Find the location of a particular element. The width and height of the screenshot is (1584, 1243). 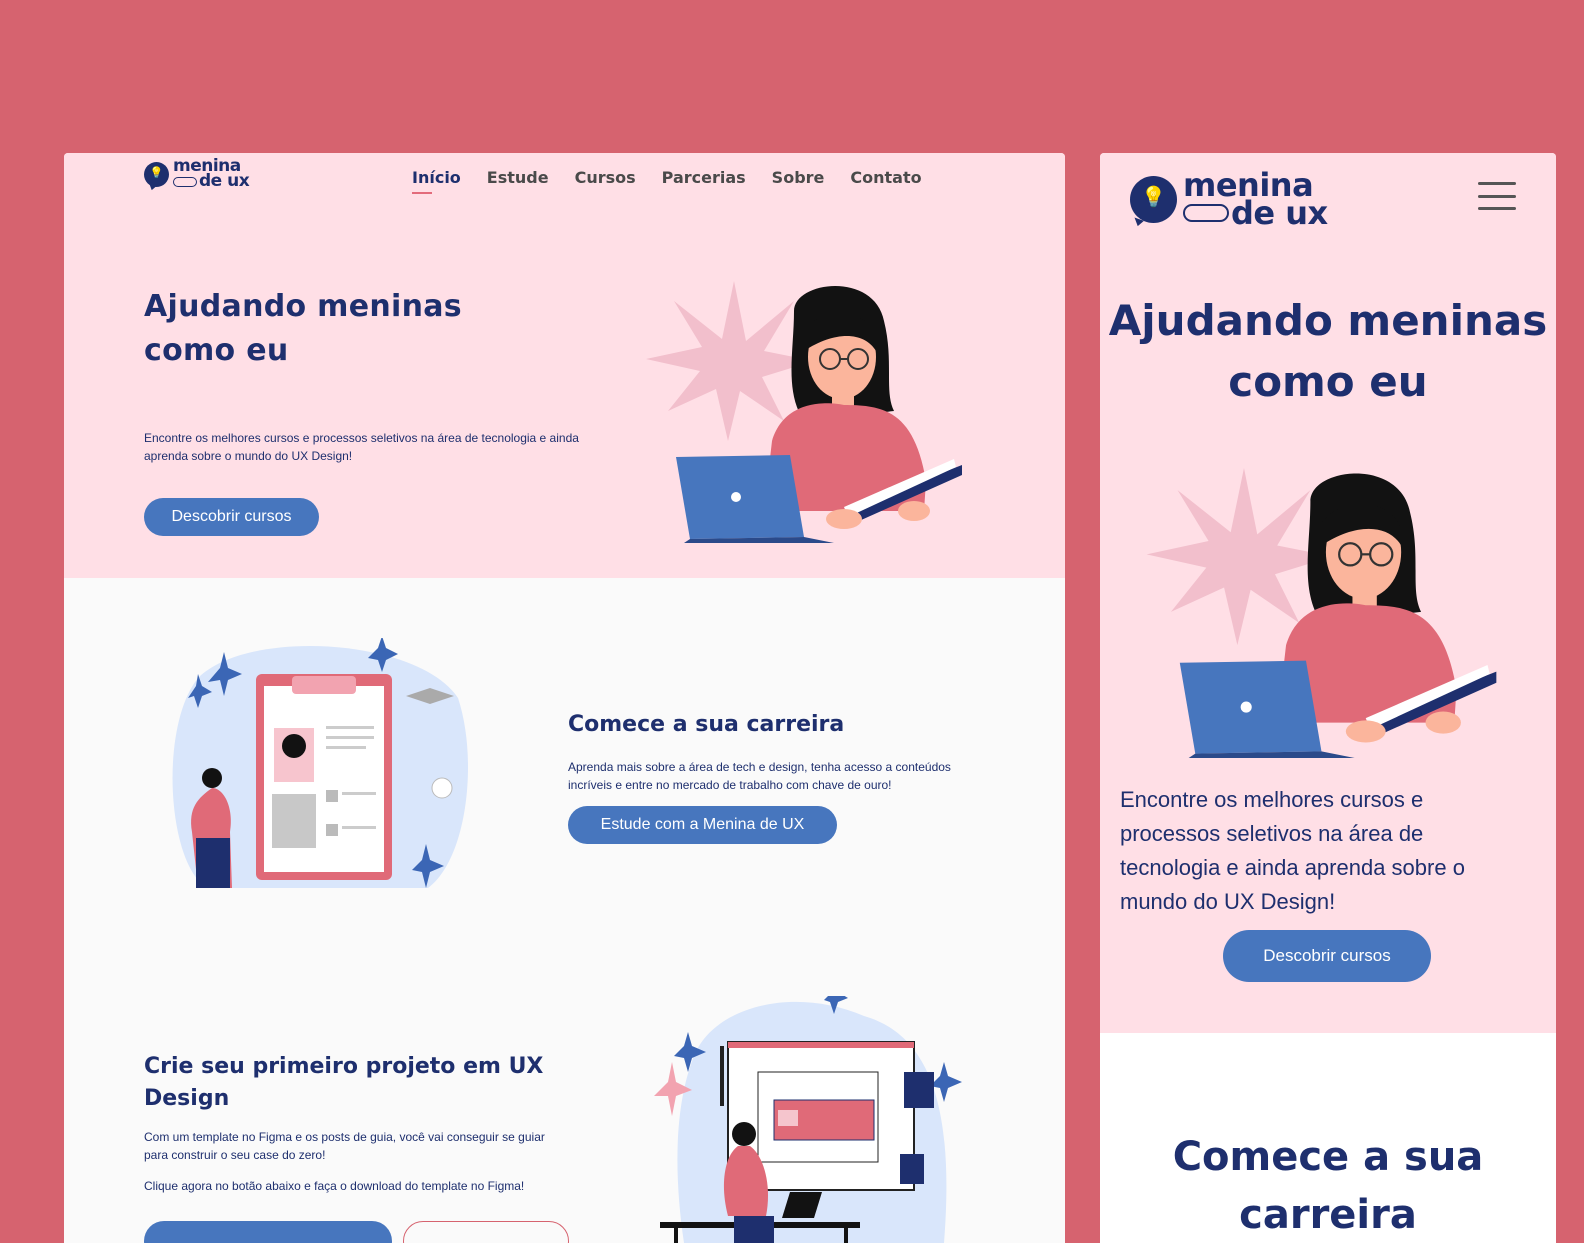

mobile-hero-illustration is located at coordinates (1321, 613).